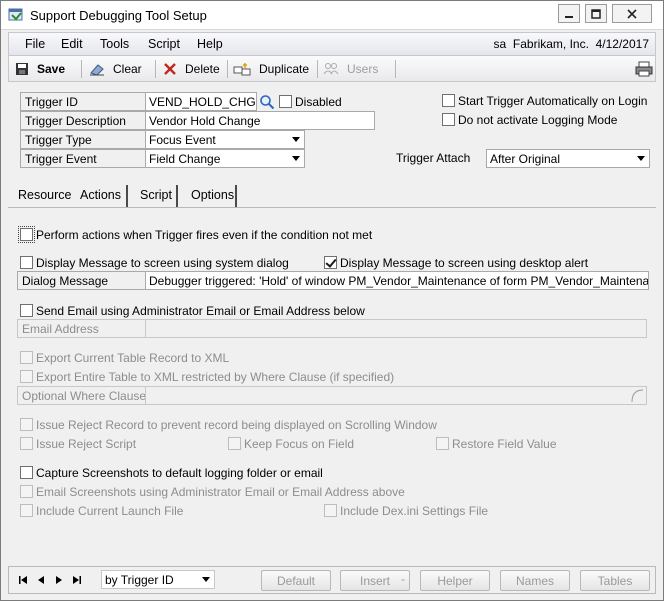  What do you see at coordinates (81, 395) in the screenshot?
I see `where-clause-label: Optional Where Clause` at bounding box center [81, 395].